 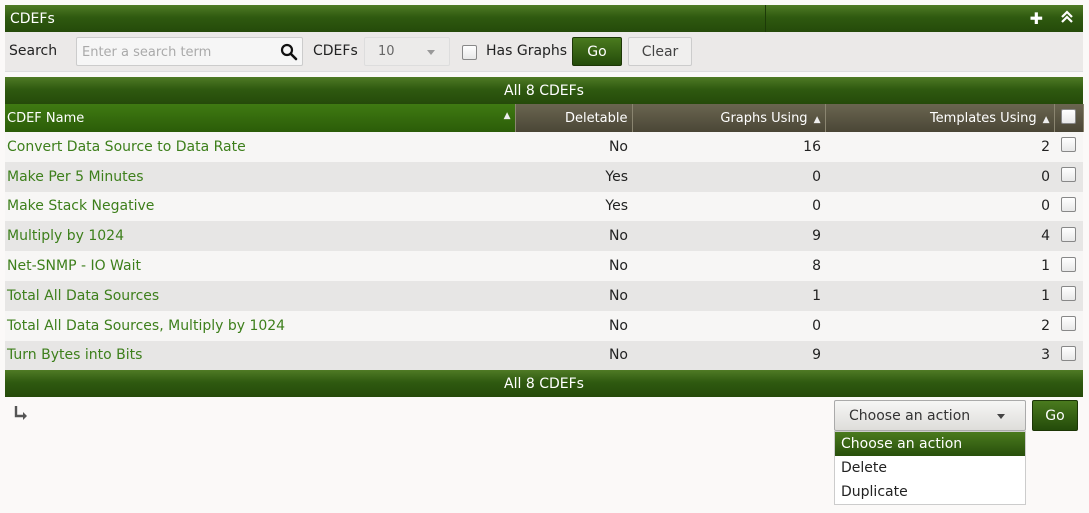 What do you see at coordinates (544, 18) in the screenshot?
I see `panel-header: CDEFs ✚` at bounding box center [544, 18].